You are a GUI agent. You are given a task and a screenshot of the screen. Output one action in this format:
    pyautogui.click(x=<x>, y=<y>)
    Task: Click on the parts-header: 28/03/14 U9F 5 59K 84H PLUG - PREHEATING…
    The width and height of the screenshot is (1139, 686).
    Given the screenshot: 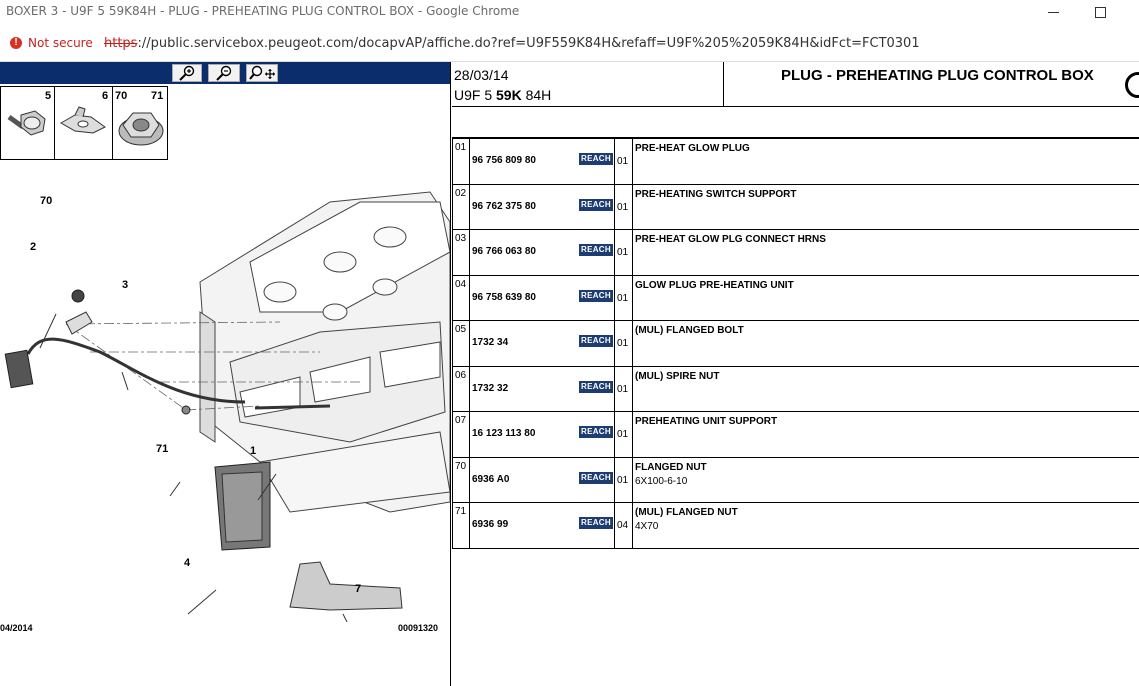 What is the action you would take?
    pyautogui.click(x=795, y=84)
    